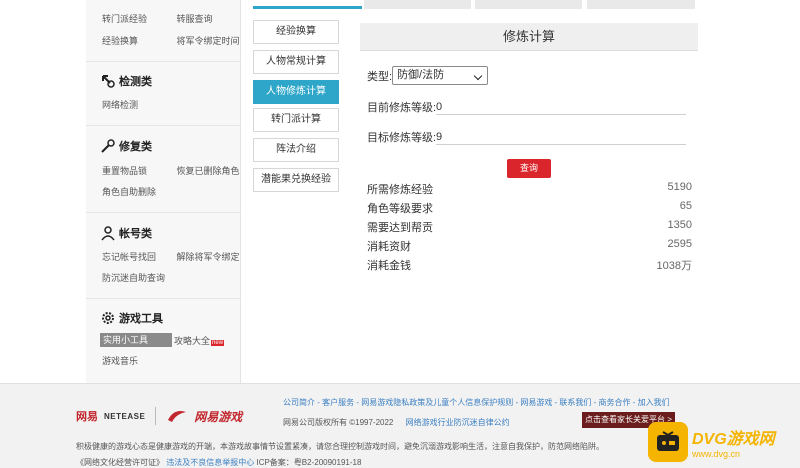 This screenshot has height=468, width=800. I want to click on sidebar-link-active: 实用小工具, so click(136, 340).